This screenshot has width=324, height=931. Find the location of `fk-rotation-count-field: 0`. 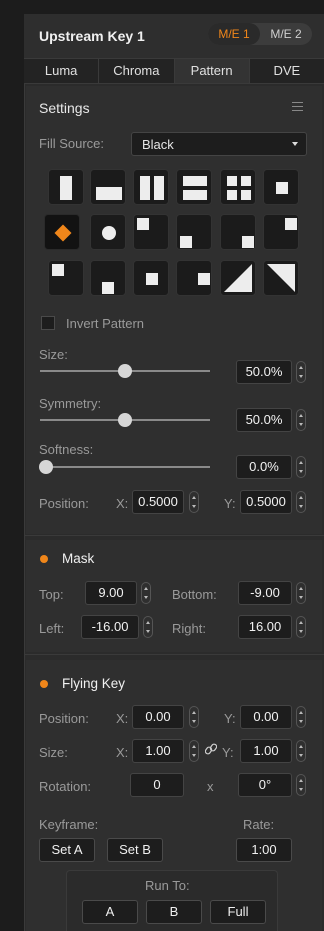

fk-rotation-count-field: 0 is located at coordinates (157, 785).